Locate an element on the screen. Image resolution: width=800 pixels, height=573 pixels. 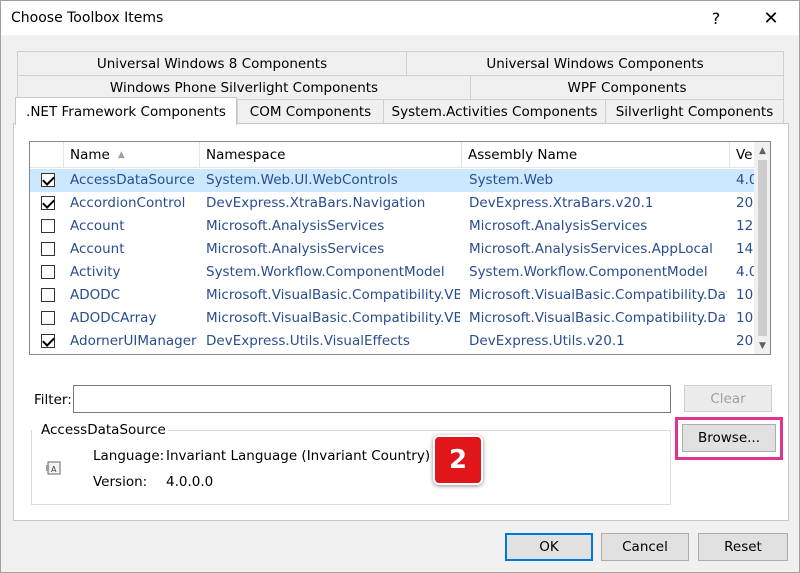
column-header-check is located at coordinates (47, 155).